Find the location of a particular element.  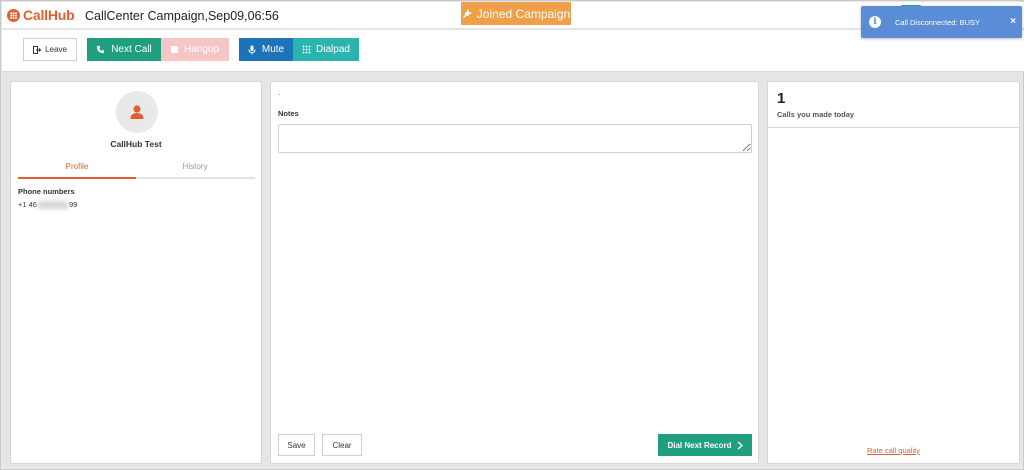

phone-icon is located at coordinates (101, 49).